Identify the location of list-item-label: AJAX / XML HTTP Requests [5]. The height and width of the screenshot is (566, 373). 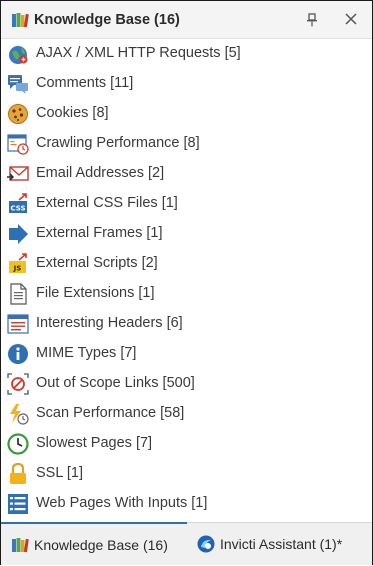
(138, 53).